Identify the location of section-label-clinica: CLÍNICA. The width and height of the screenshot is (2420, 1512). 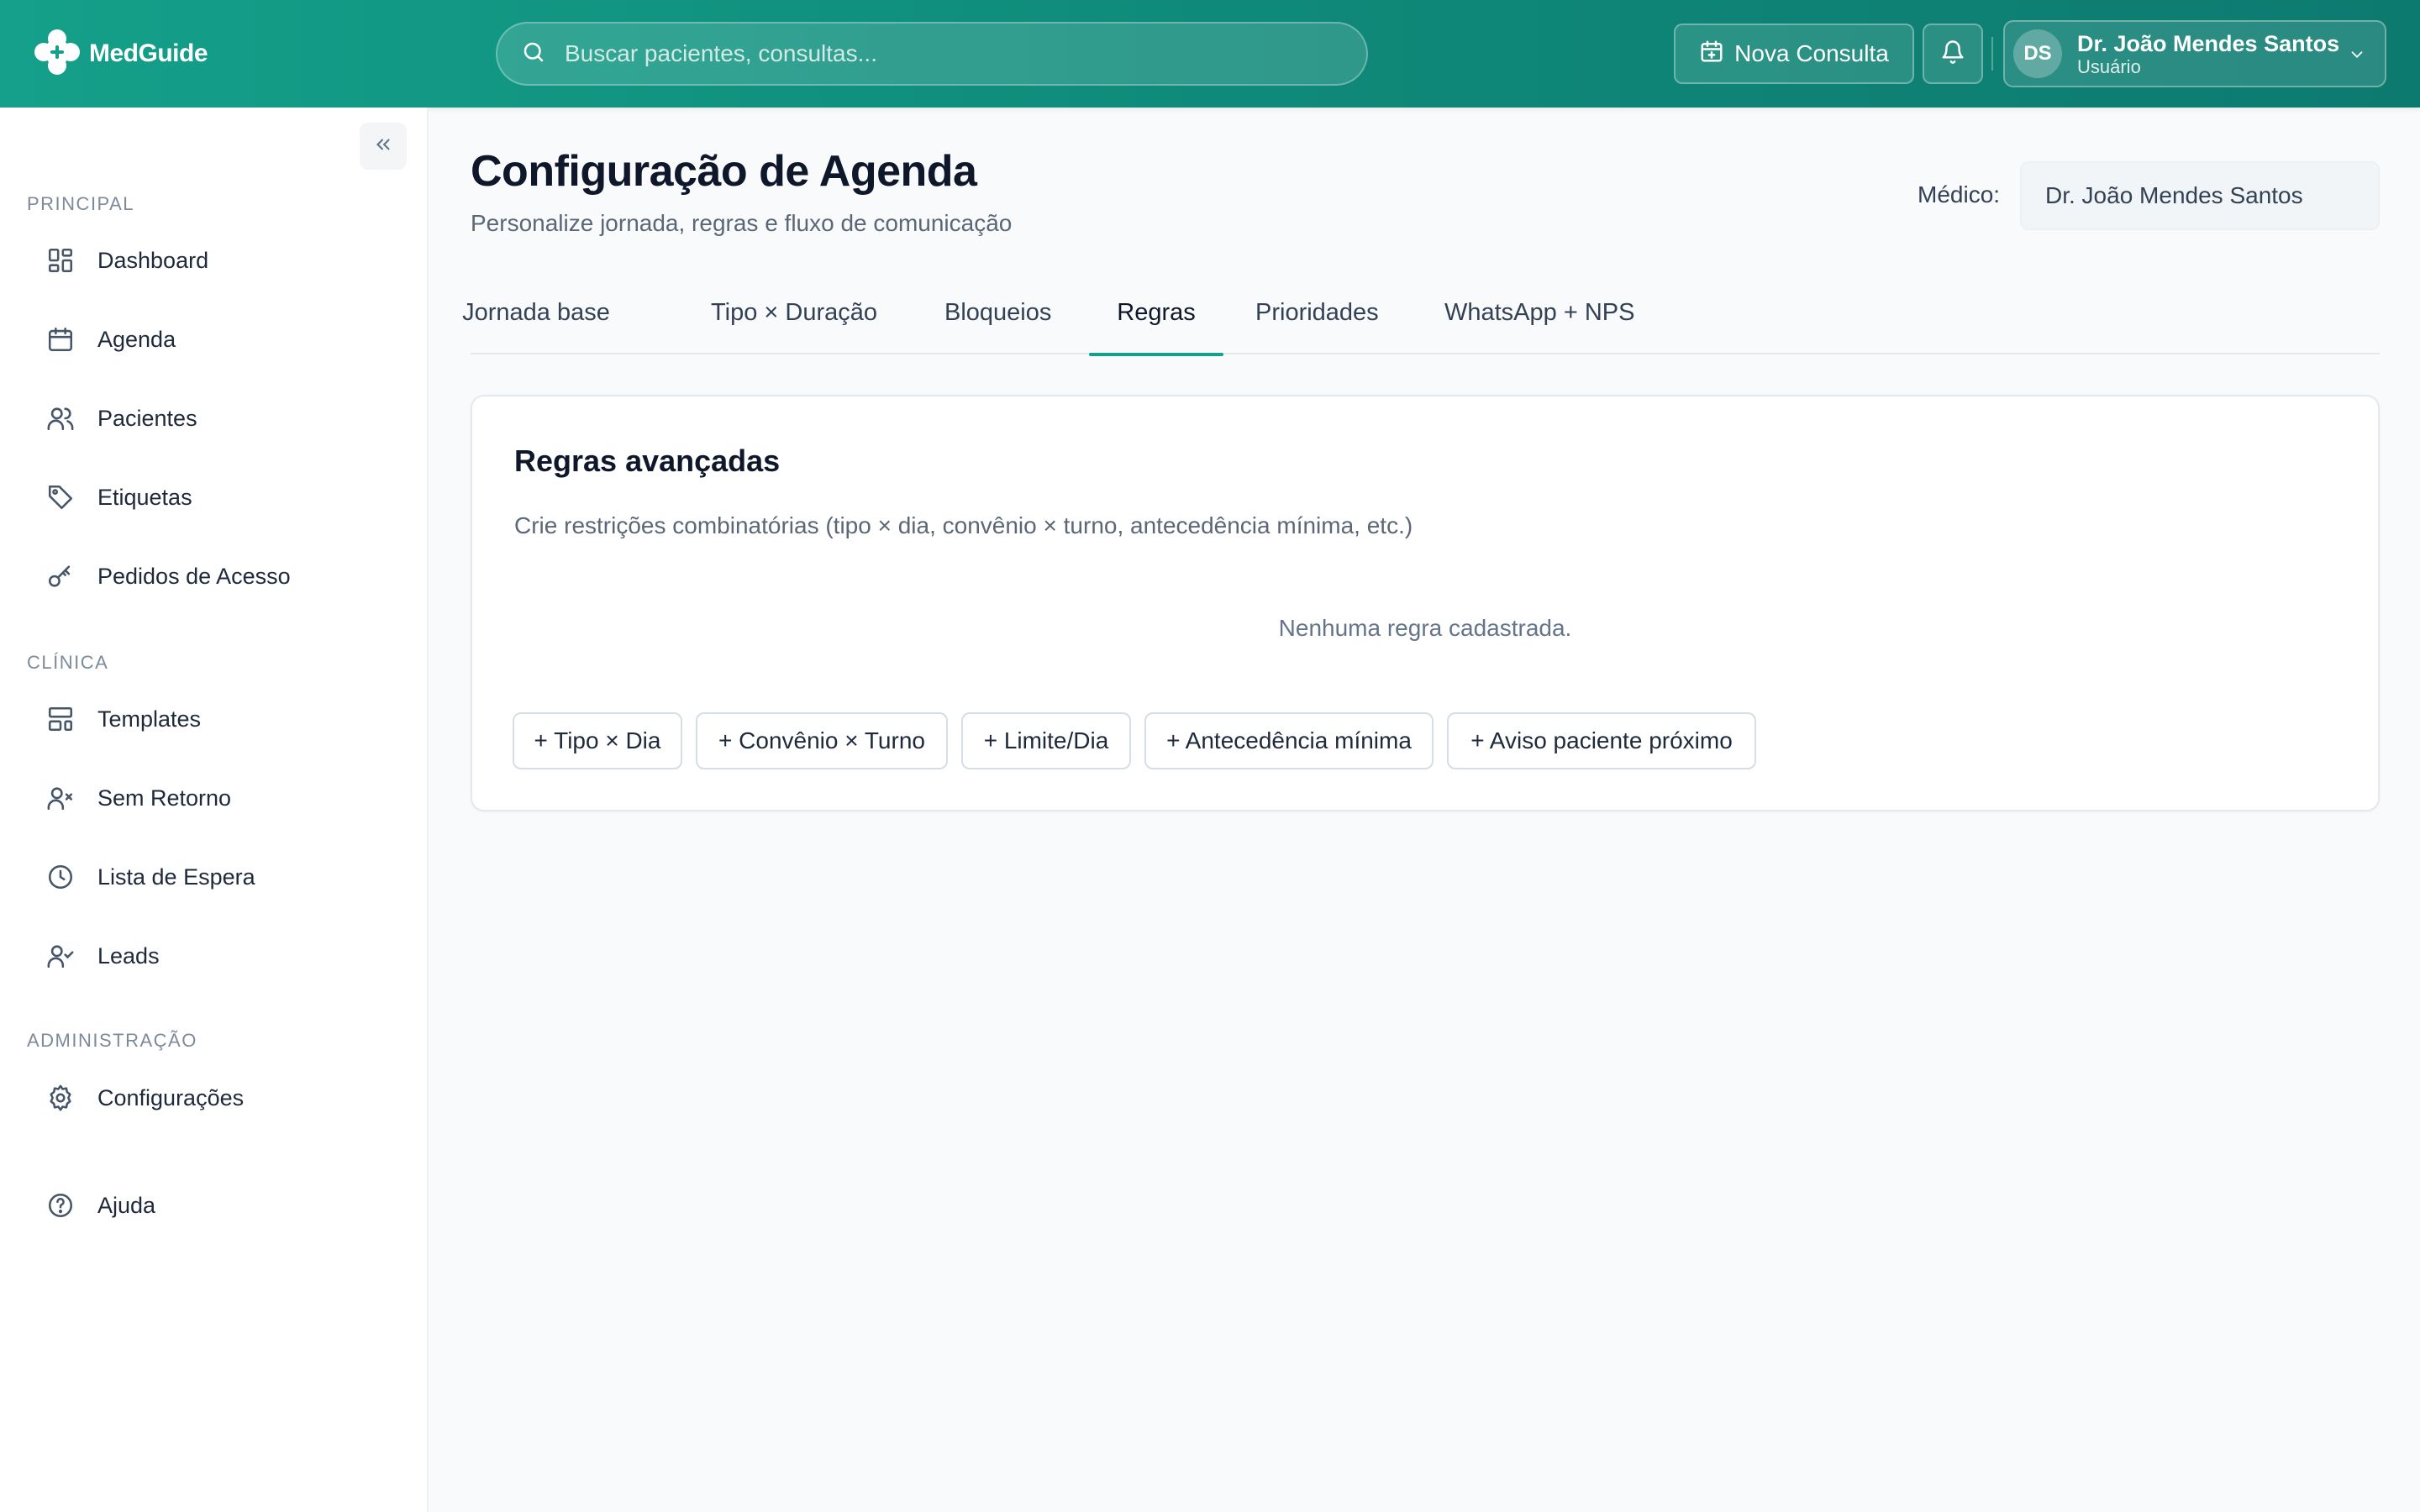
(68, 662).